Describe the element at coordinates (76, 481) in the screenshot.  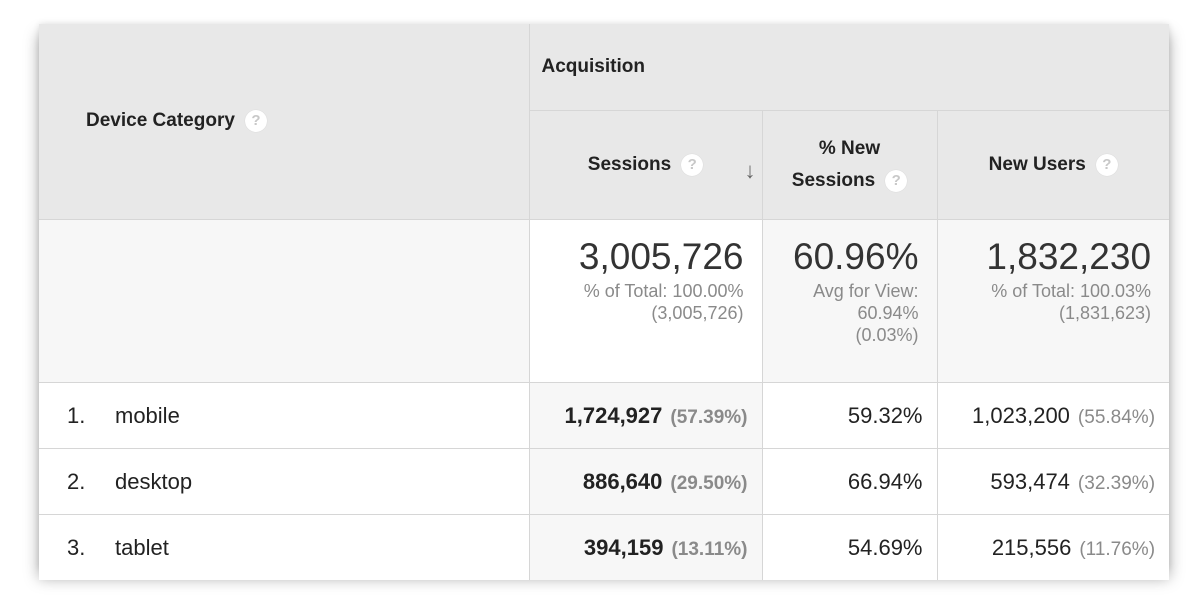
I see `row-index: 2.` at that location.